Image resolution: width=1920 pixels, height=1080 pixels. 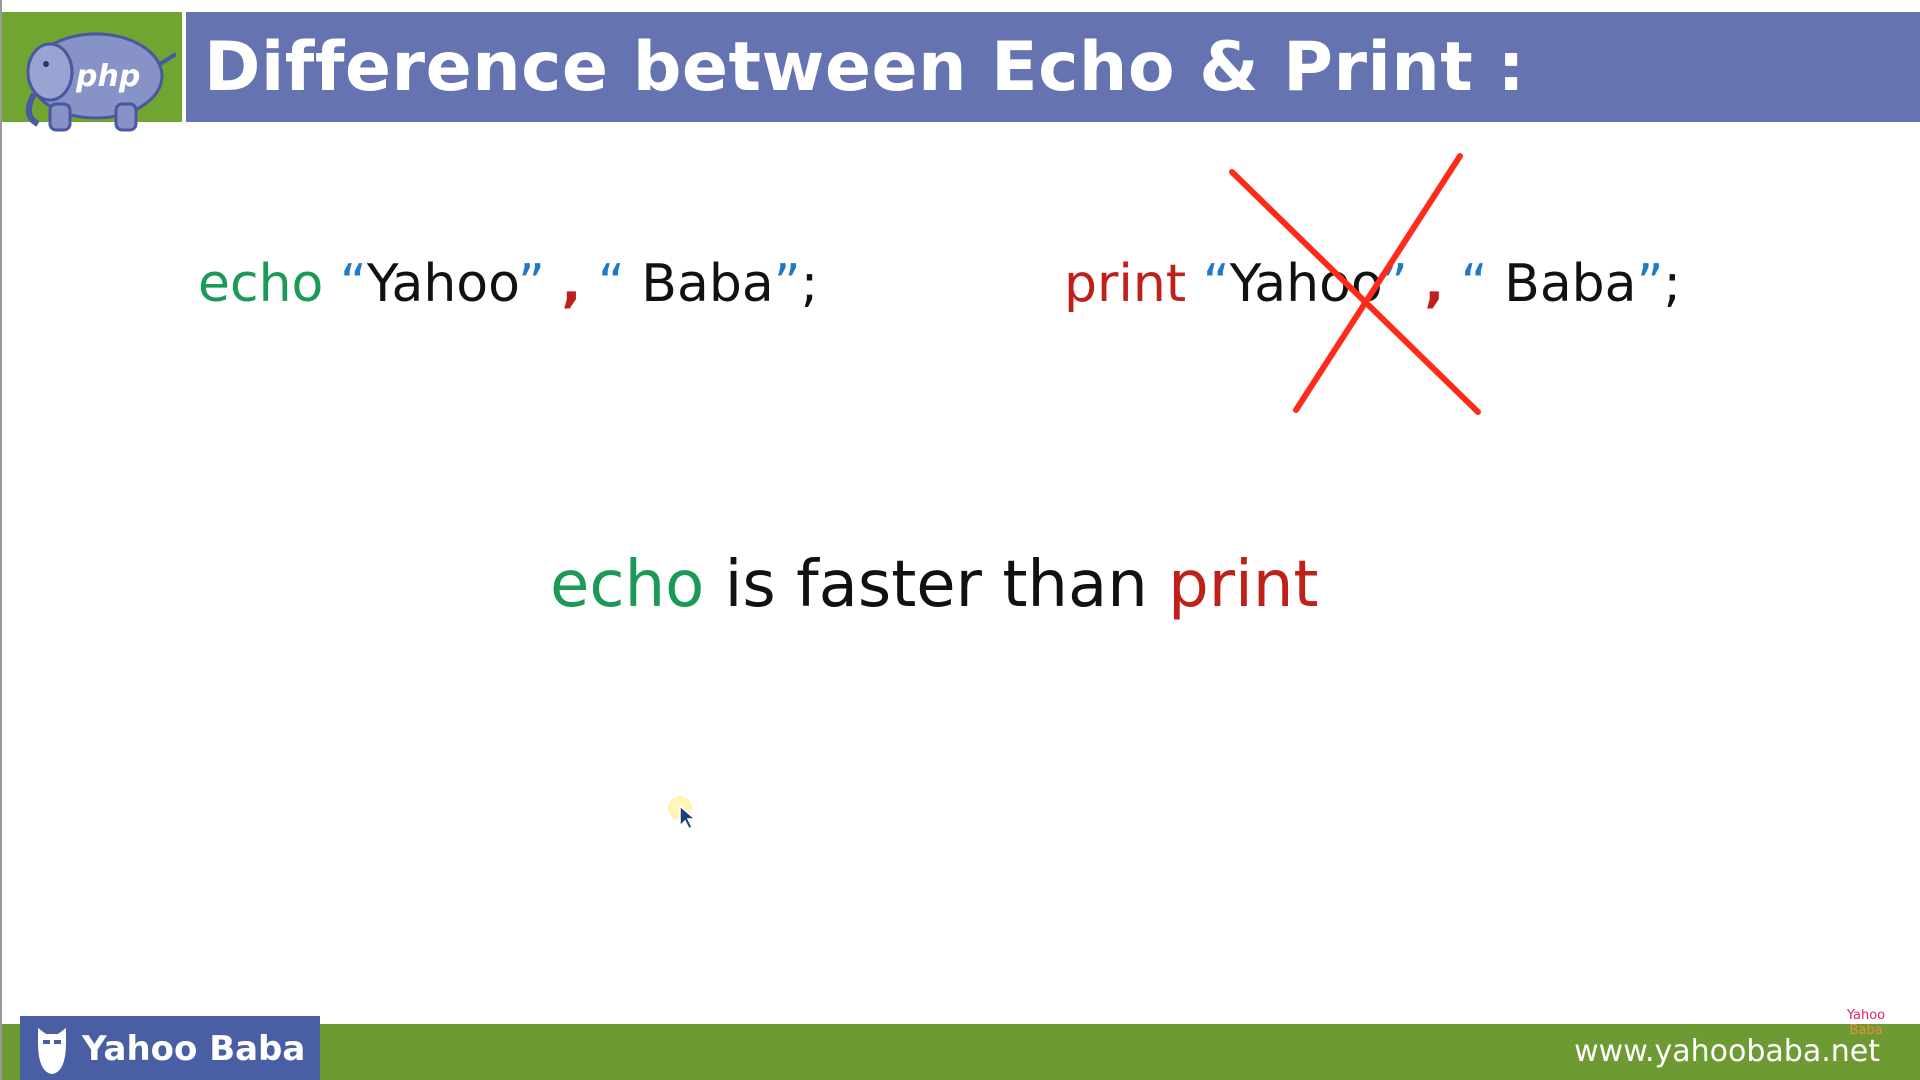 I want to click on mouse-pointer-icon, so click(x=683, y=813).